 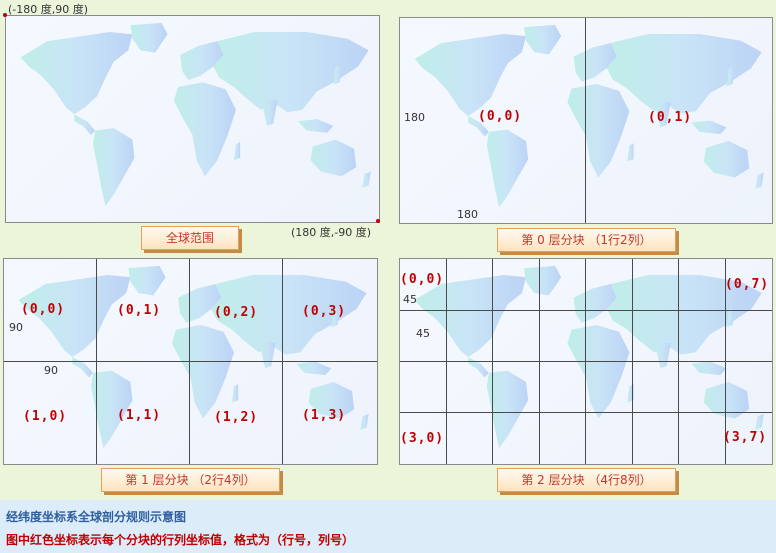 What do you see at coordinates (236, 417) in the screenshot?
I see `tile-coord-1-2: (1,2)` at bounding box center [236, 417].